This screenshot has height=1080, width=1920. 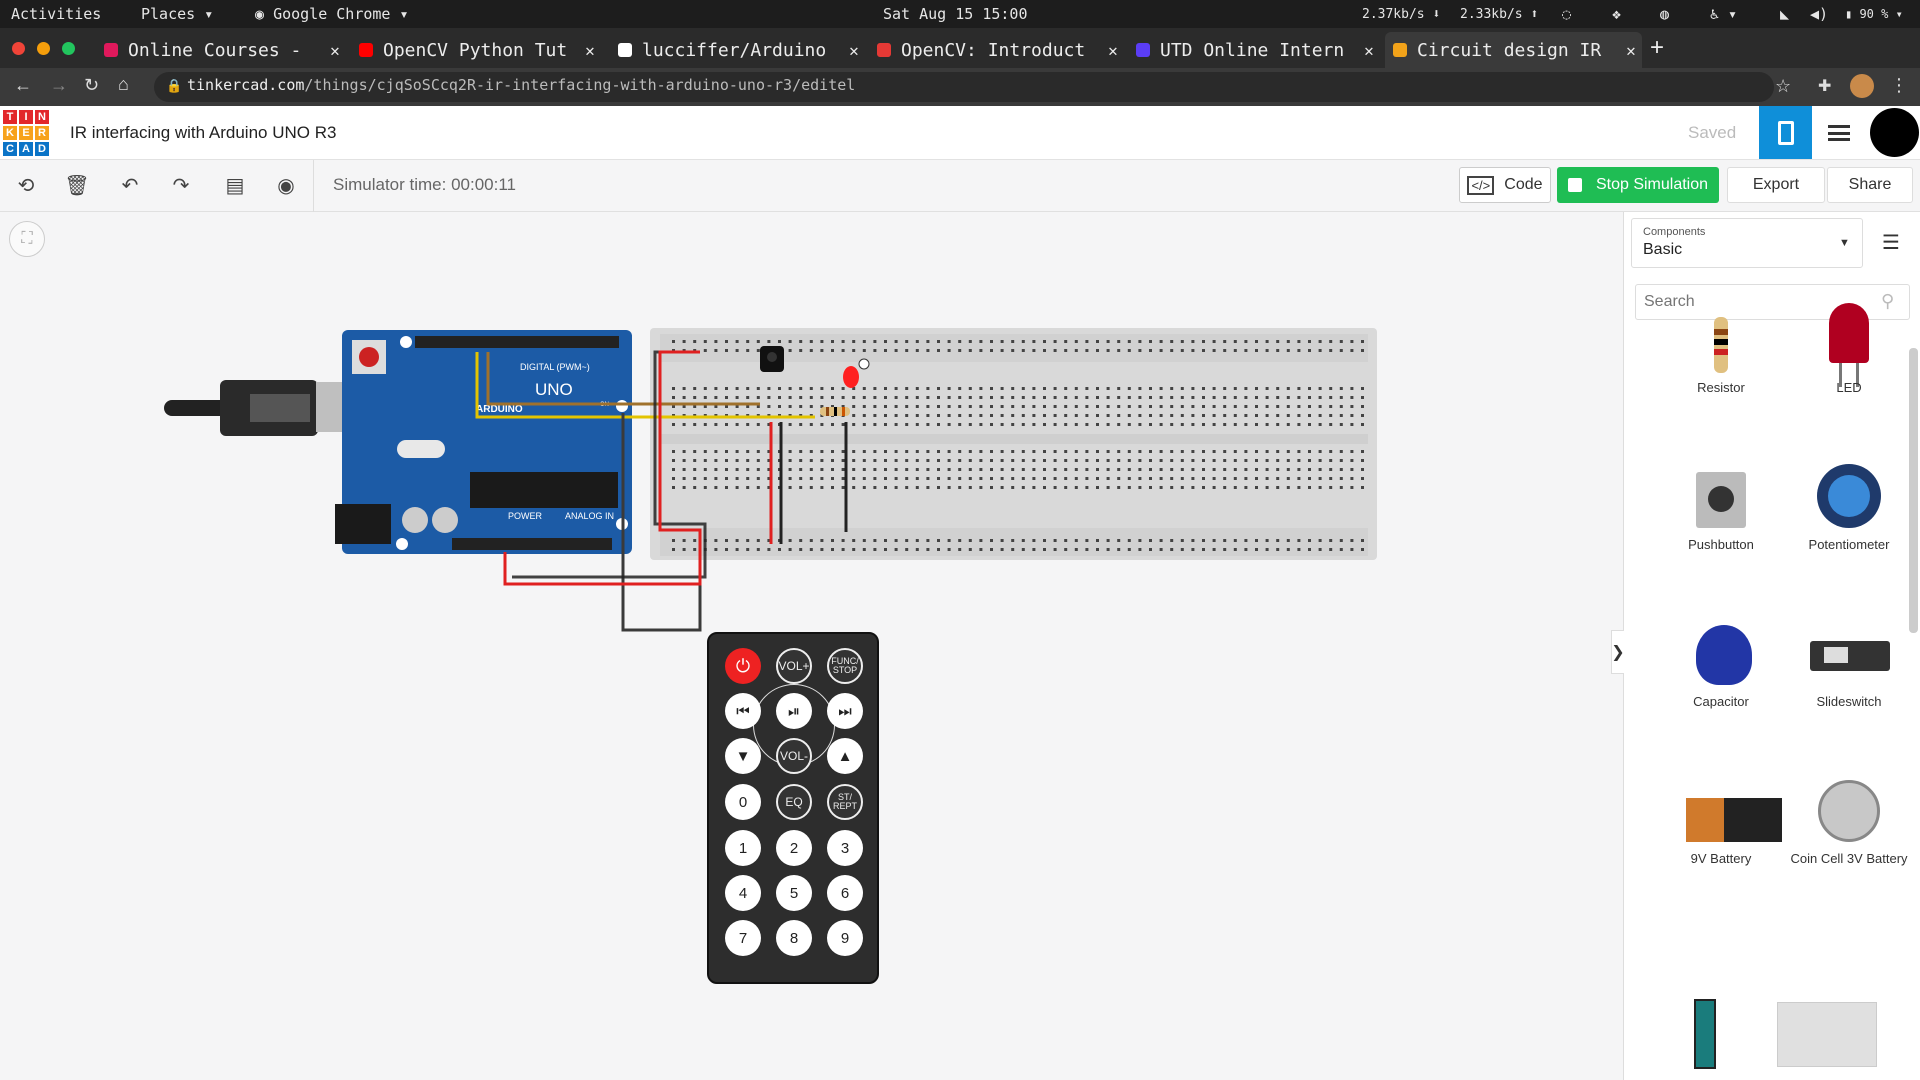 What do you see at coordinates (1783, 86) in the screenshot?
I see `bookmark-star-icon: ☆` at bounding box center [1783, 86].